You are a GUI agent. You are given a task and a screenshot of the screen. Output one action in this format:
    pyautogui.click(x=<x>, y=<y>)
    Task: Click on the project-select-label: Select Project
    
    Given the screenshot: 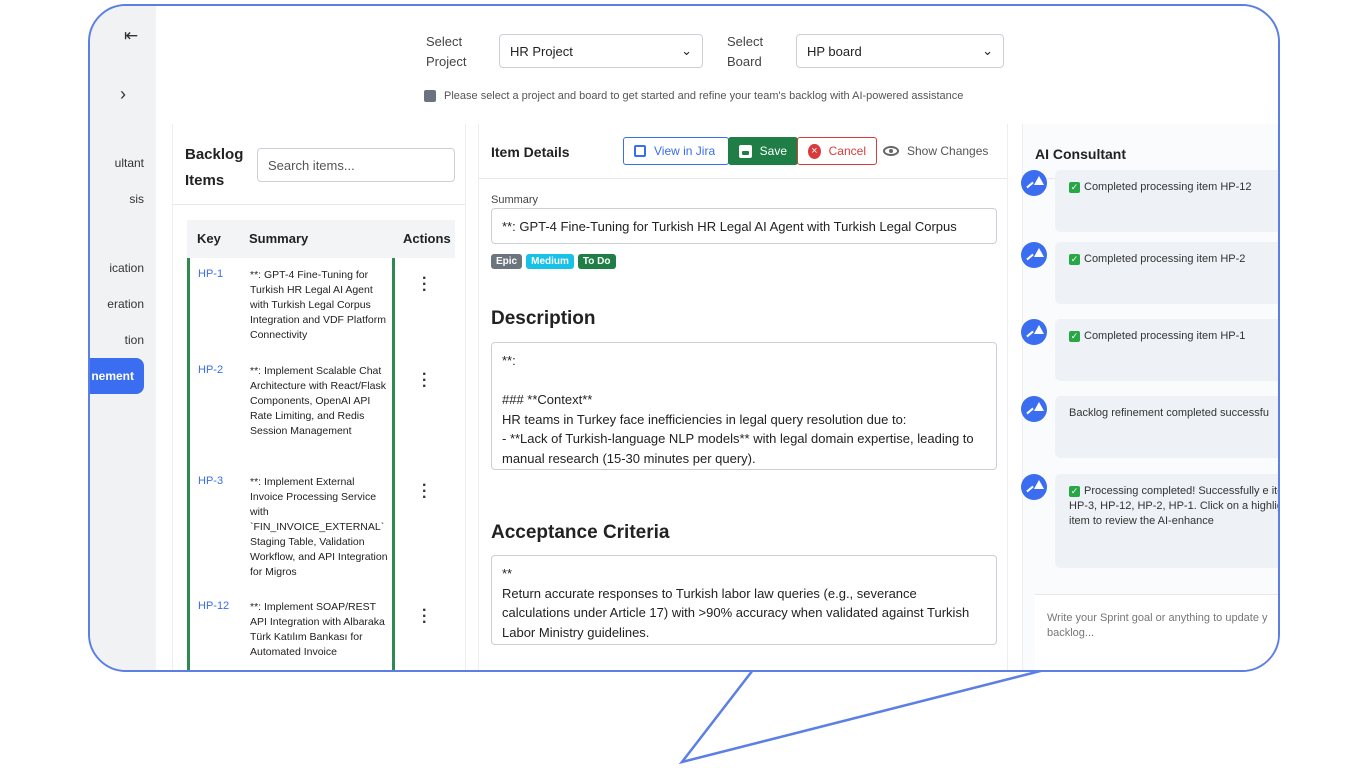 What is the action you would take?
    pyautogui.click(x=446, y=51)
    